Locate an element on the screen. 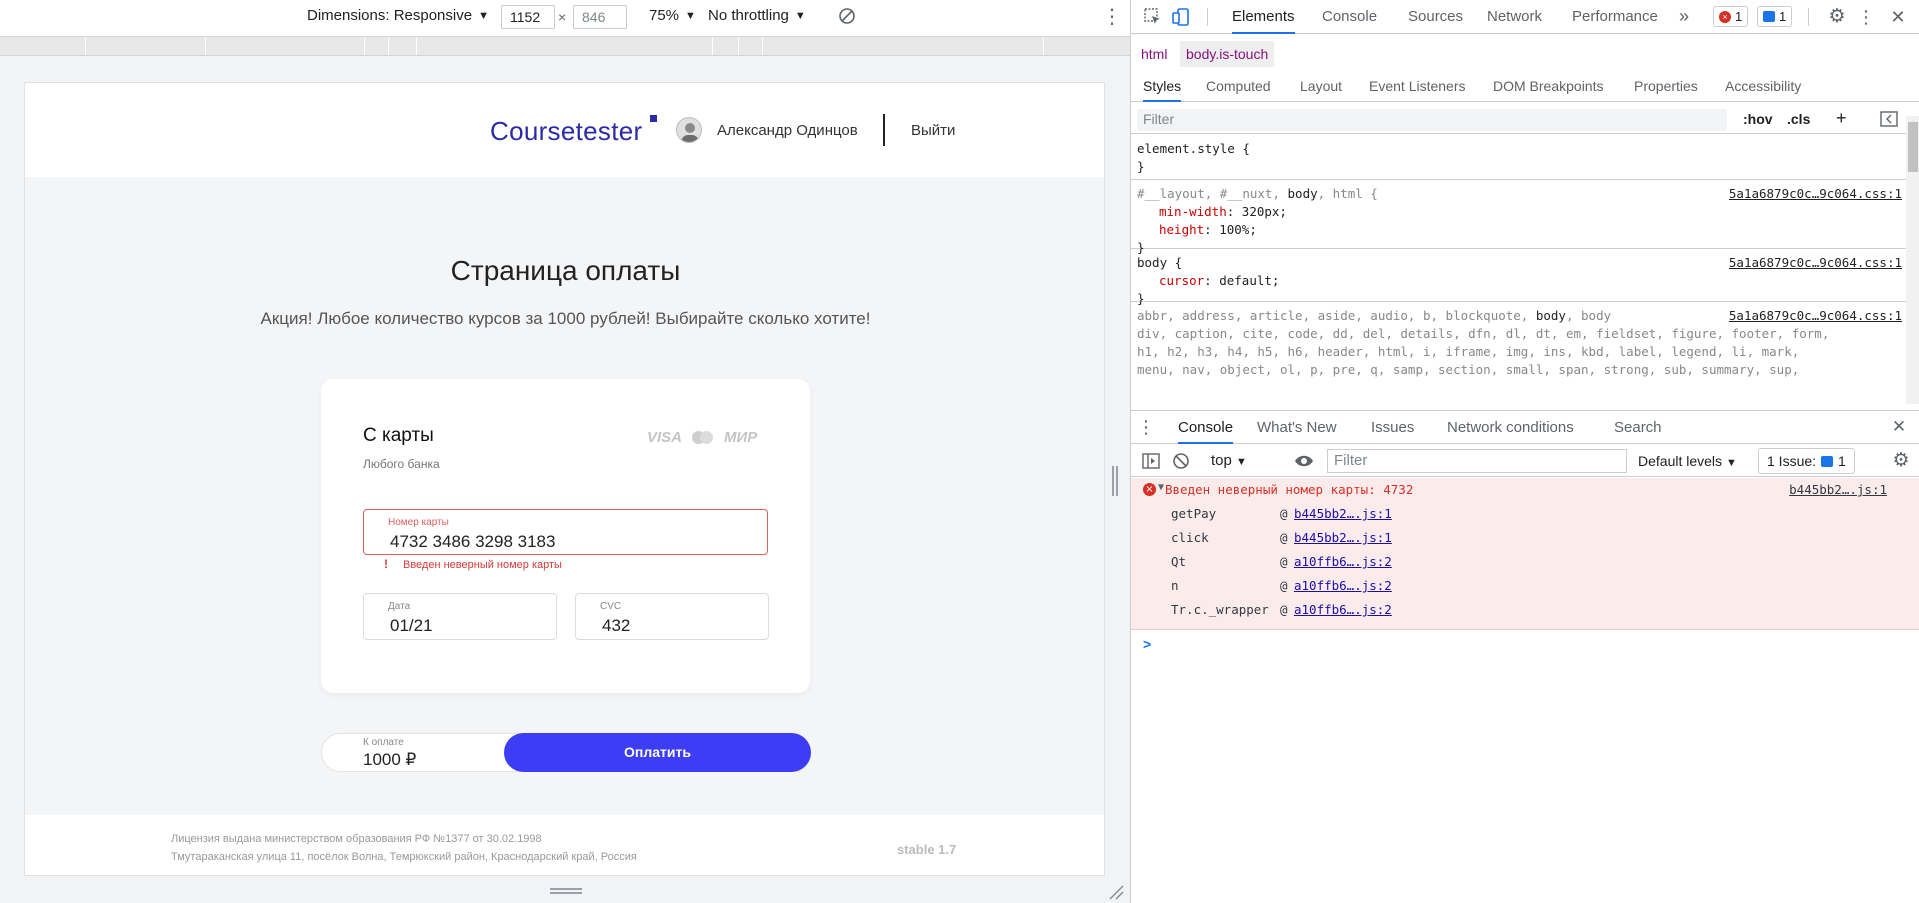 The height and width of the screenshot is (903, 1919). error-count: 1 is located at coordinates (1739, 16).